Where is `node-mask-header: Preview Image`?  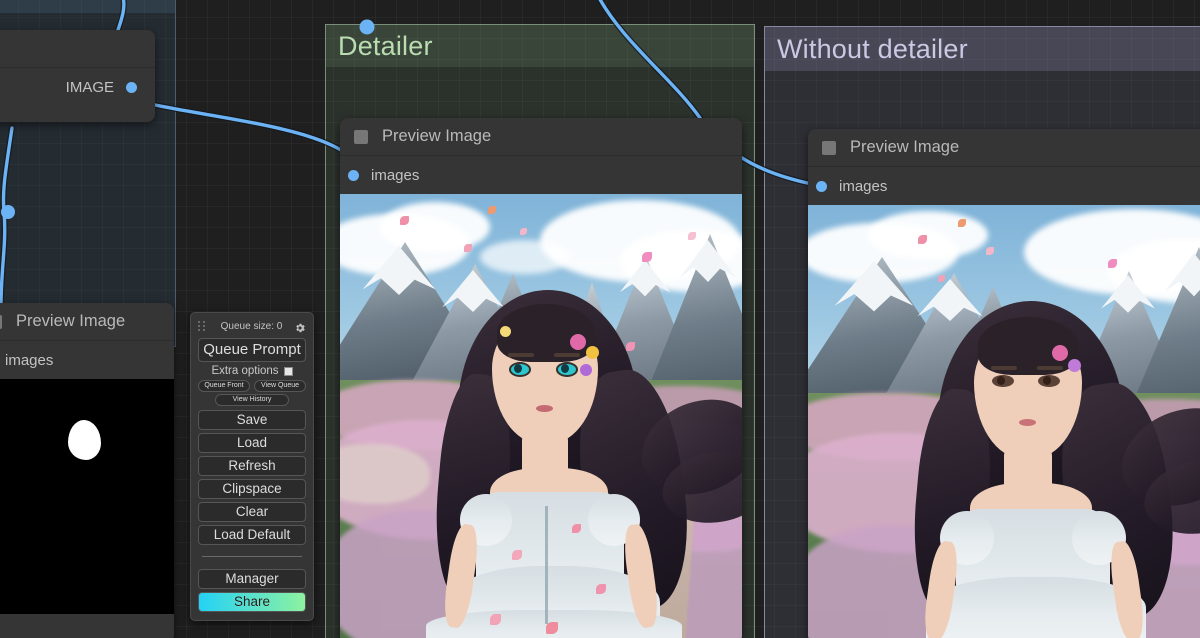
node-mask-header: Preview Image is located at coordinates (87, 322).